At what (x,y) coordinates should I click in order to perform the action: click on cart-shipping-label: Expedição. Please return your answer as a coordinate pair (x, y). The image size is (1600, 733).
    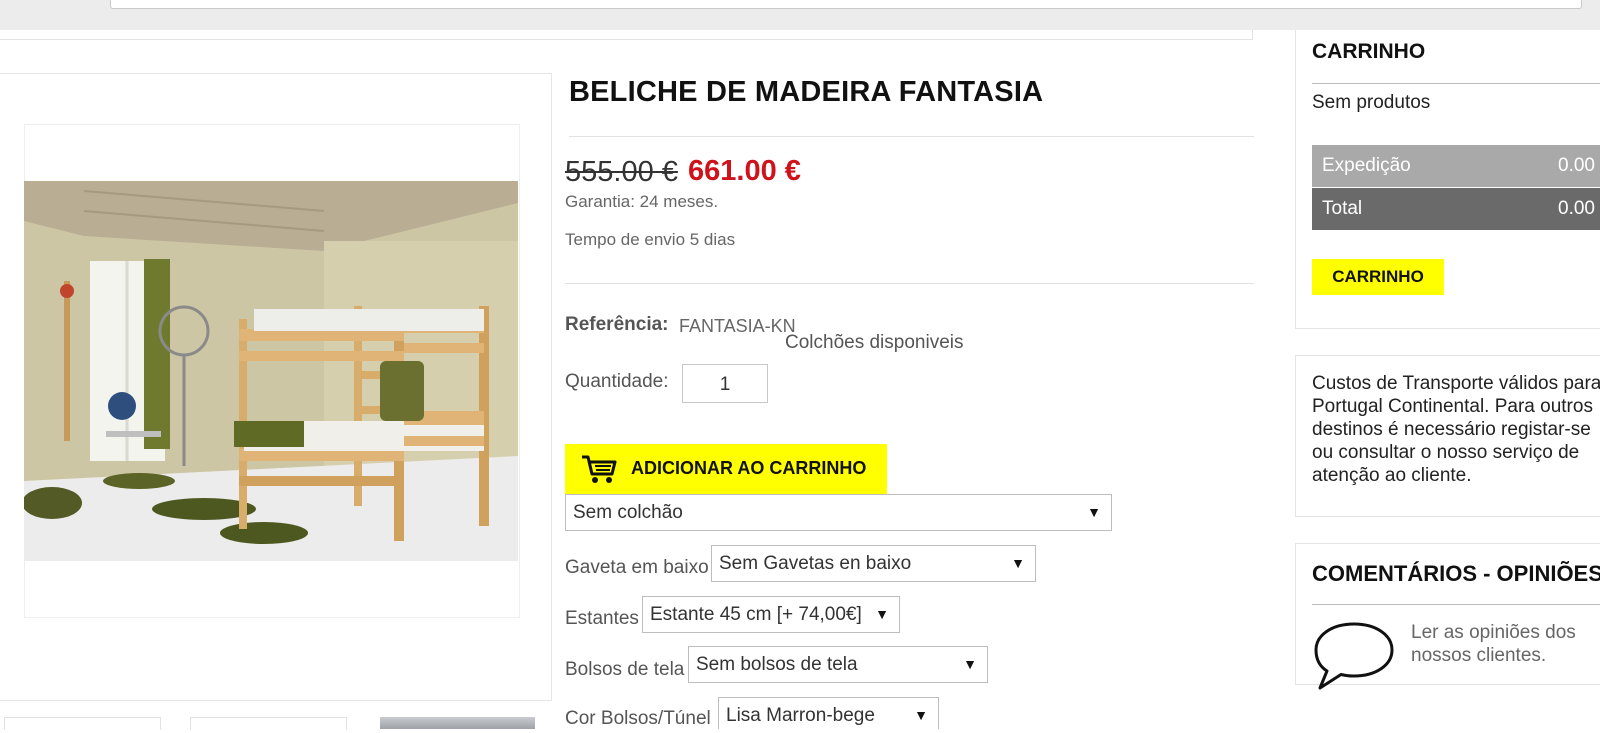
    Looking at the image, I should click on (1366, 165).